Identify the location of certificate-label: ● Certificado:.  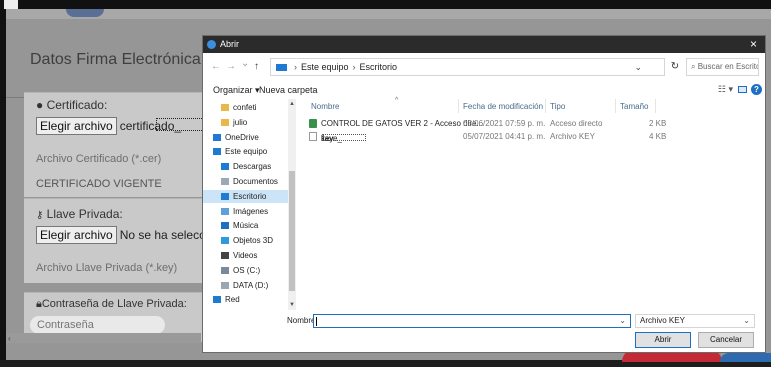
(71, 105).